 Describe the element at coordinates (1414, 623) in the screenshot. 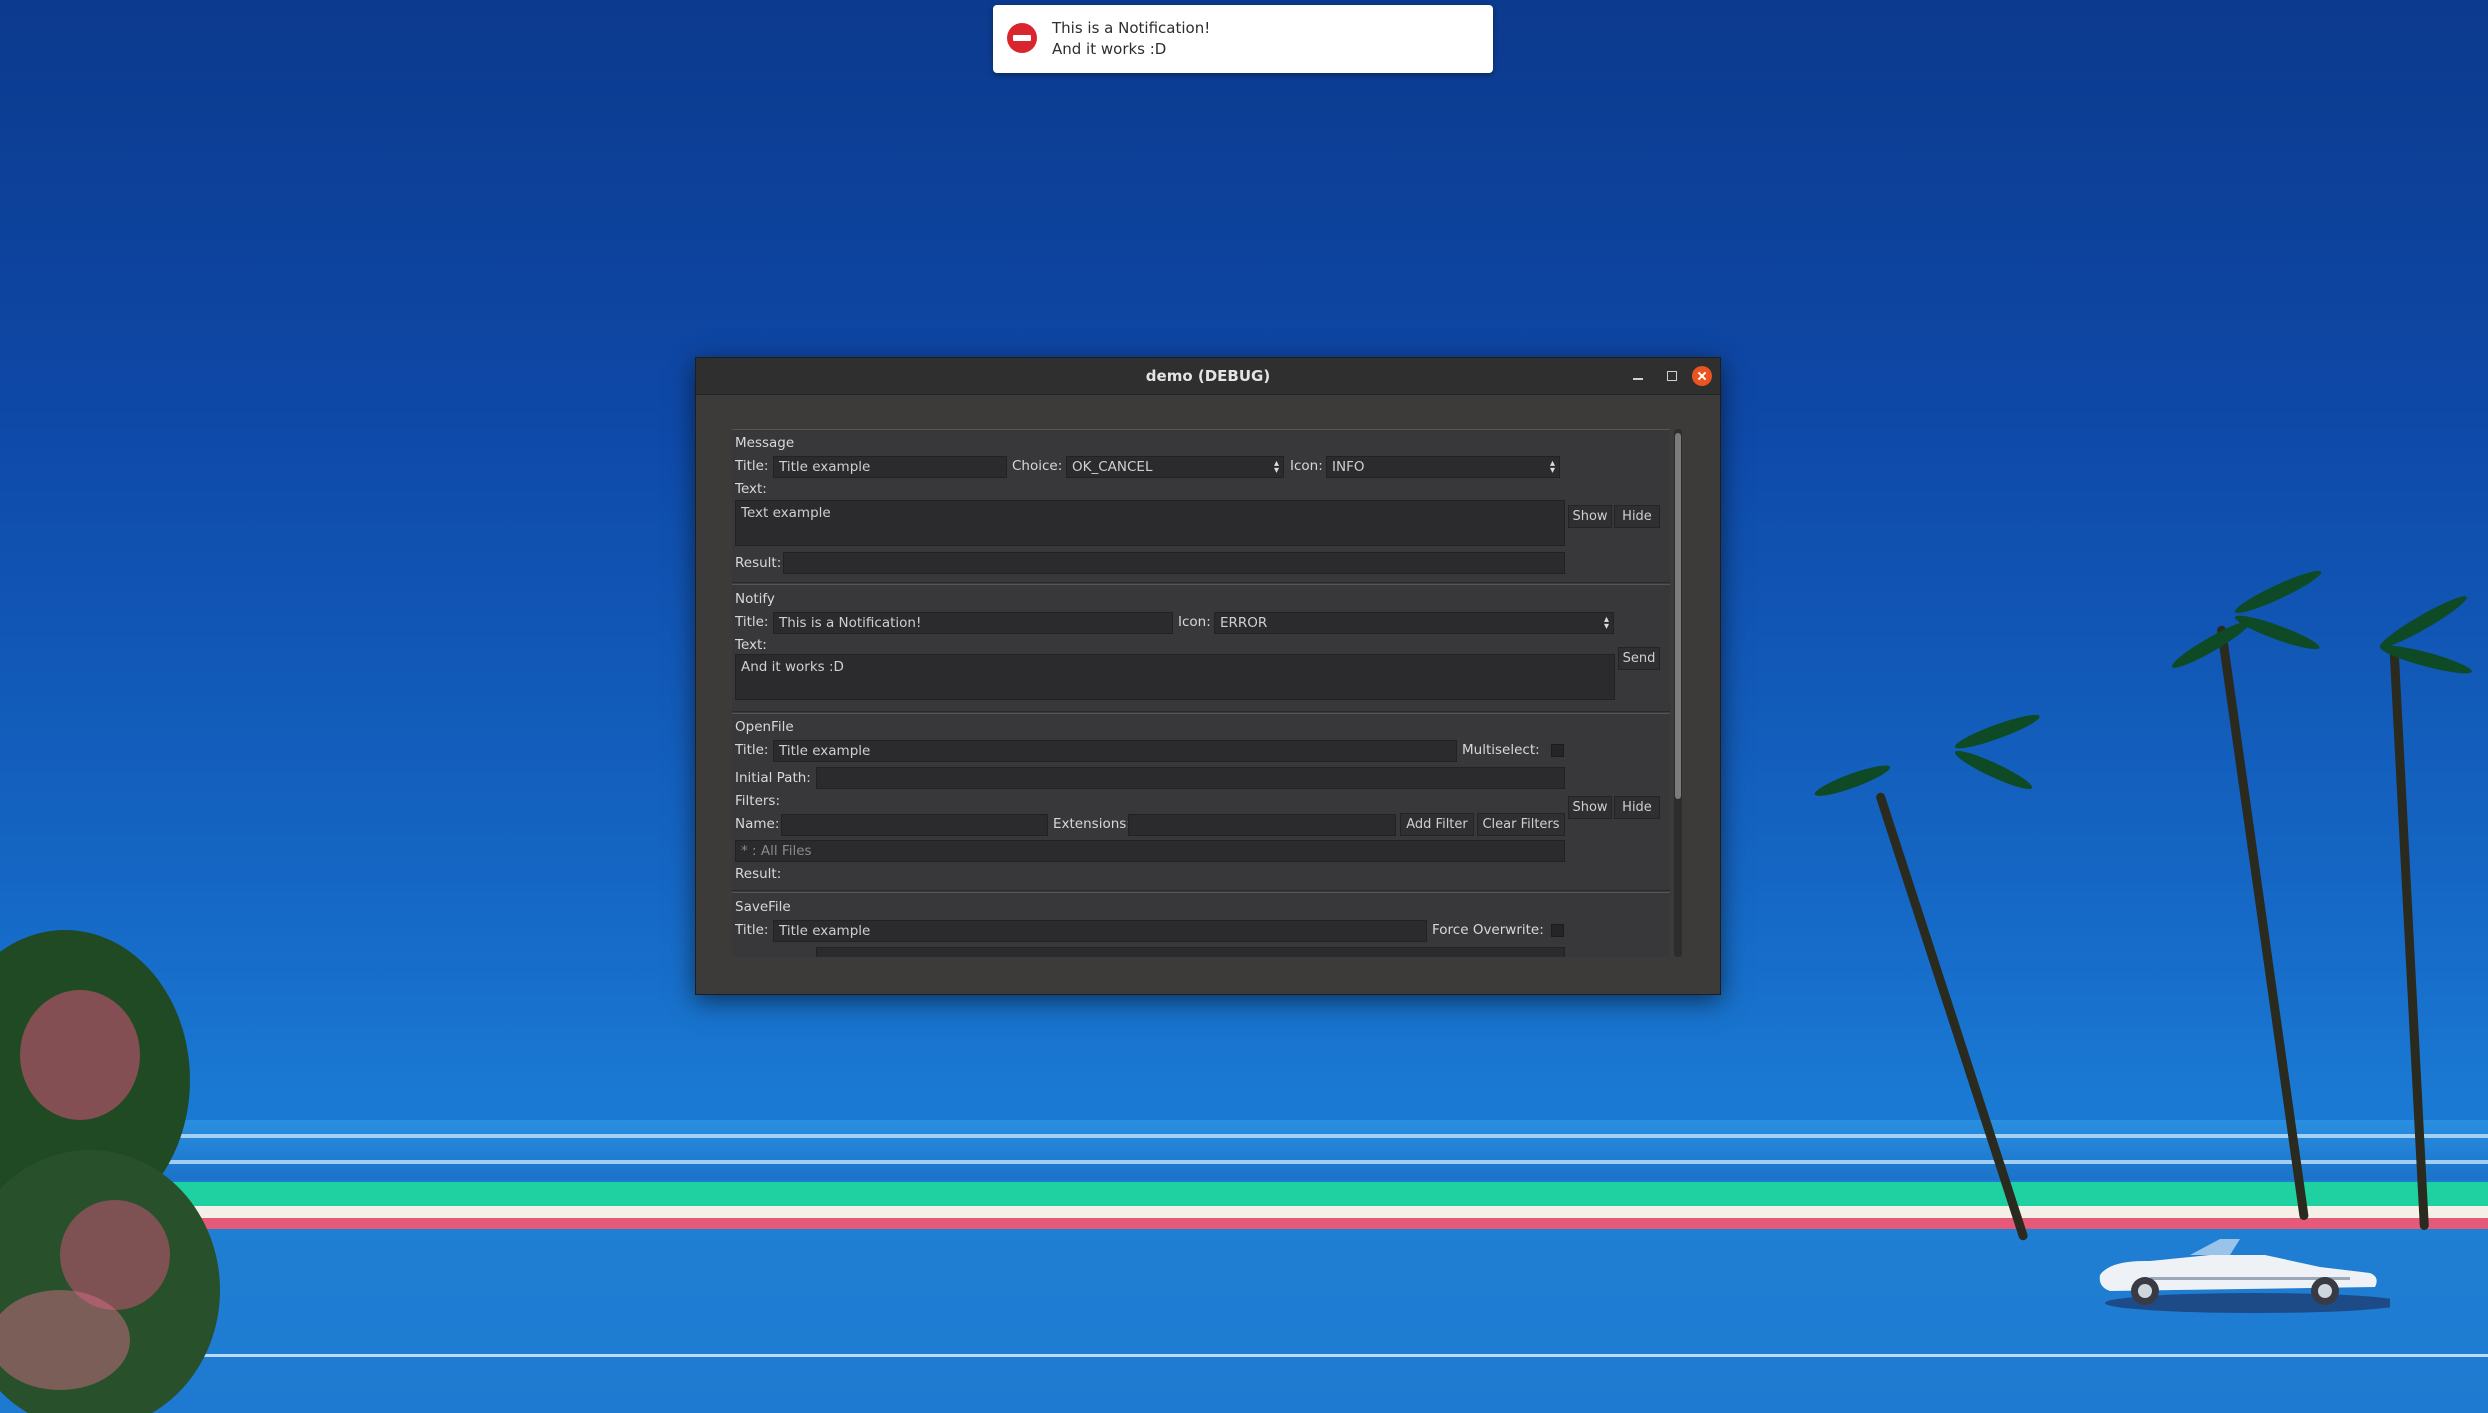

I see `notify-icon-select: ERROR ▴ ▾` at that location.